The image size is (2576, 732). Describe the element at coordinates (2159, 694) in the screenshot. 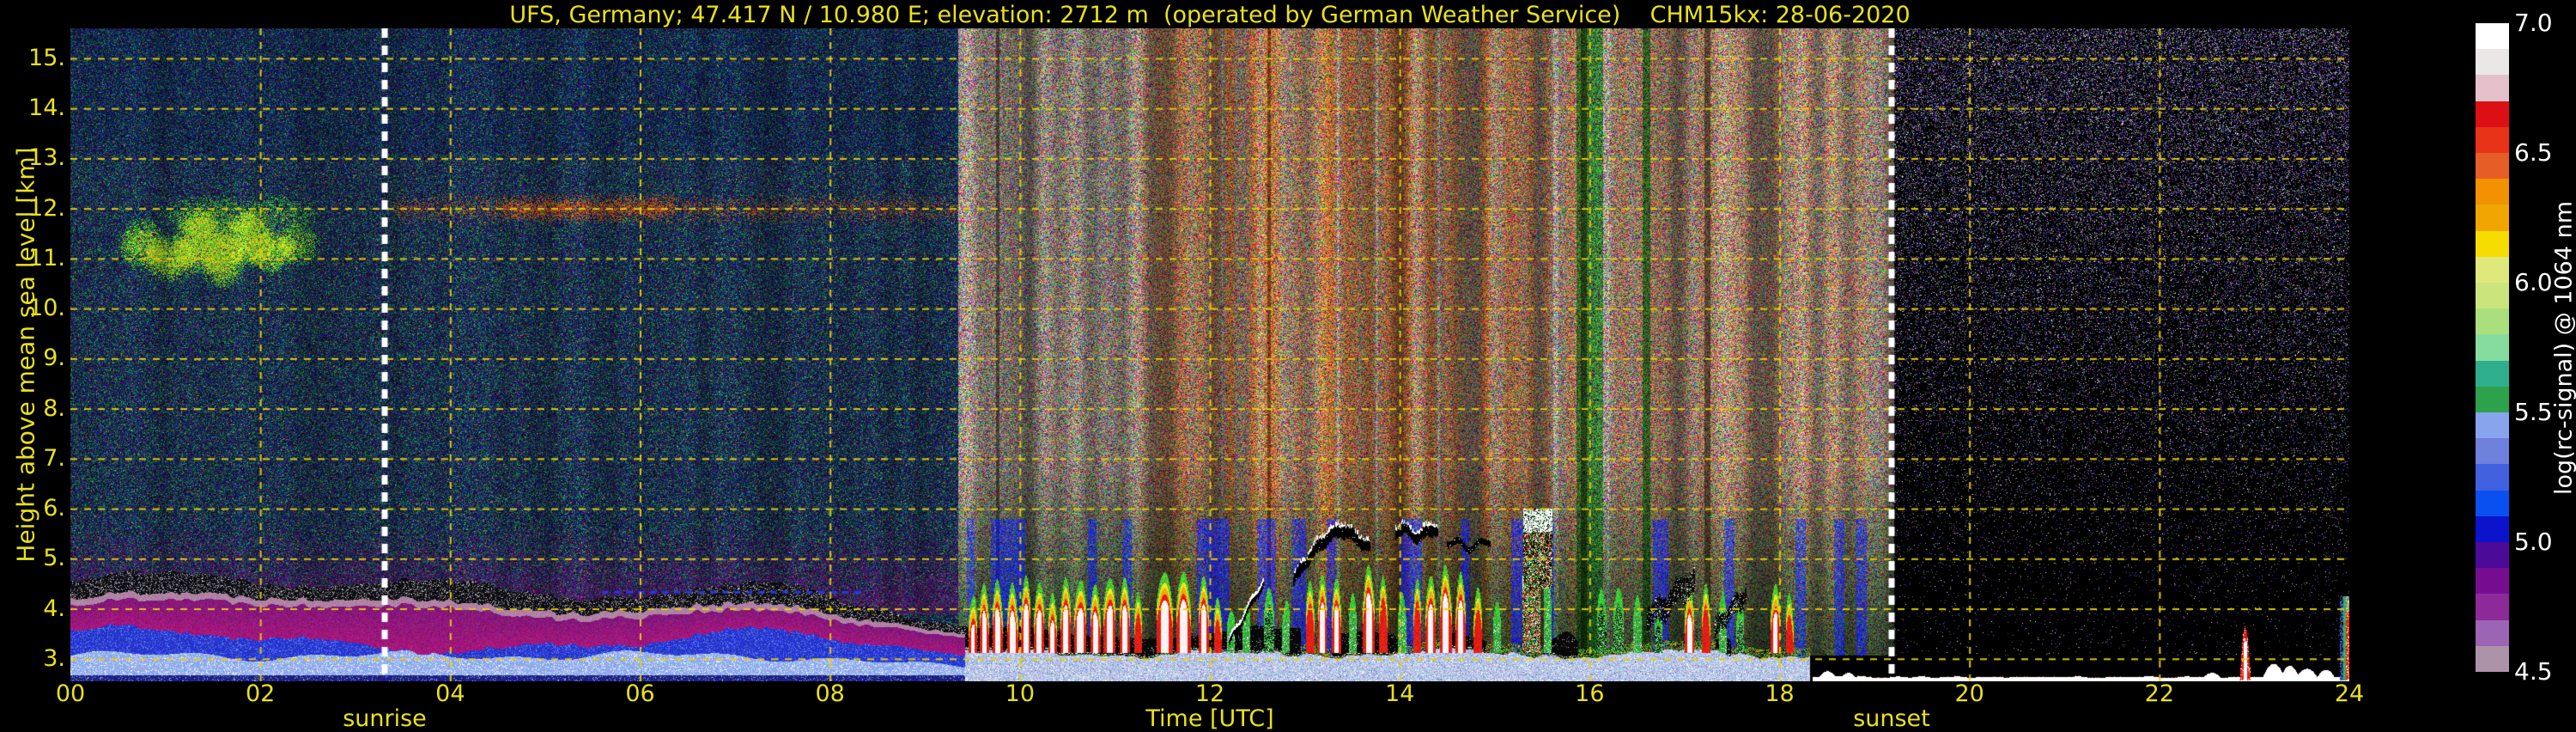

I see `x-tick-label: 22` at that location.